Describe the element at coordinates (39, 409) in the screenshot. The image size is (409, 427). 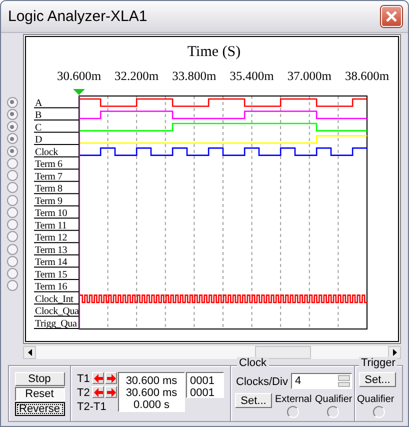
I see `control-button: Reverse` at that location.